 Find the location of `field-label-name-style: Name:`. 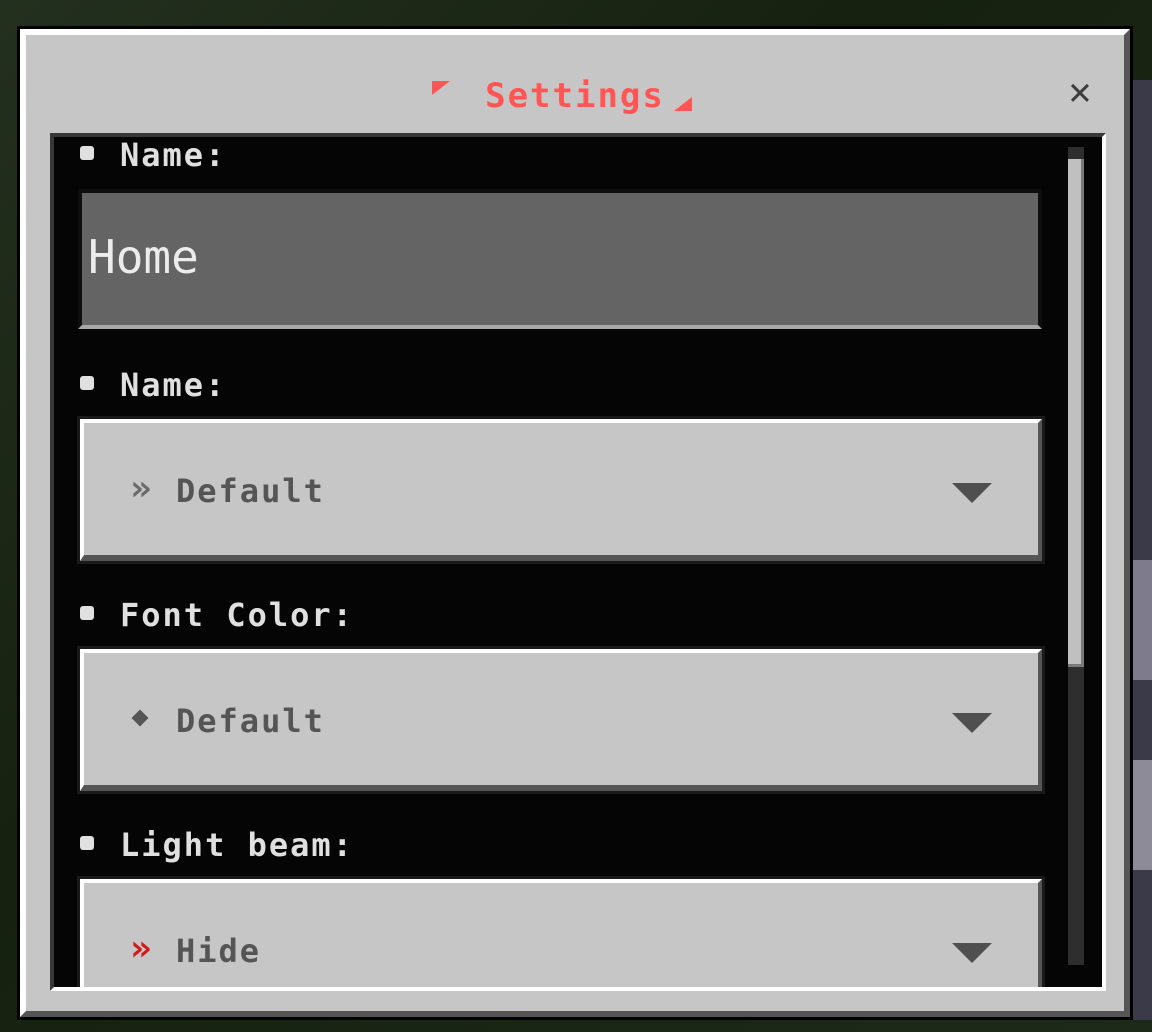

field-label-name-style: Name: is located at coordinates (153, 385).